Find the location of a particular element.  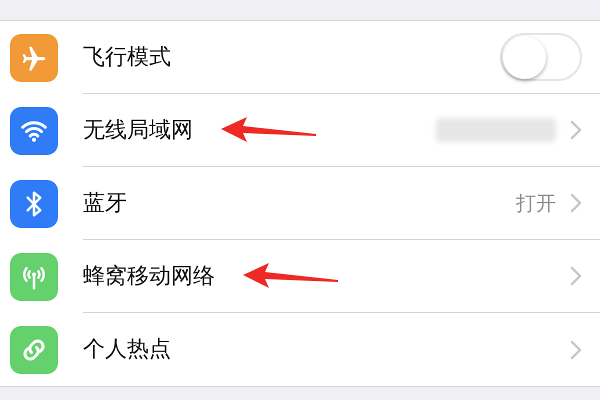

setting-label: 飞行模式 is located at coordinates (127, 57).